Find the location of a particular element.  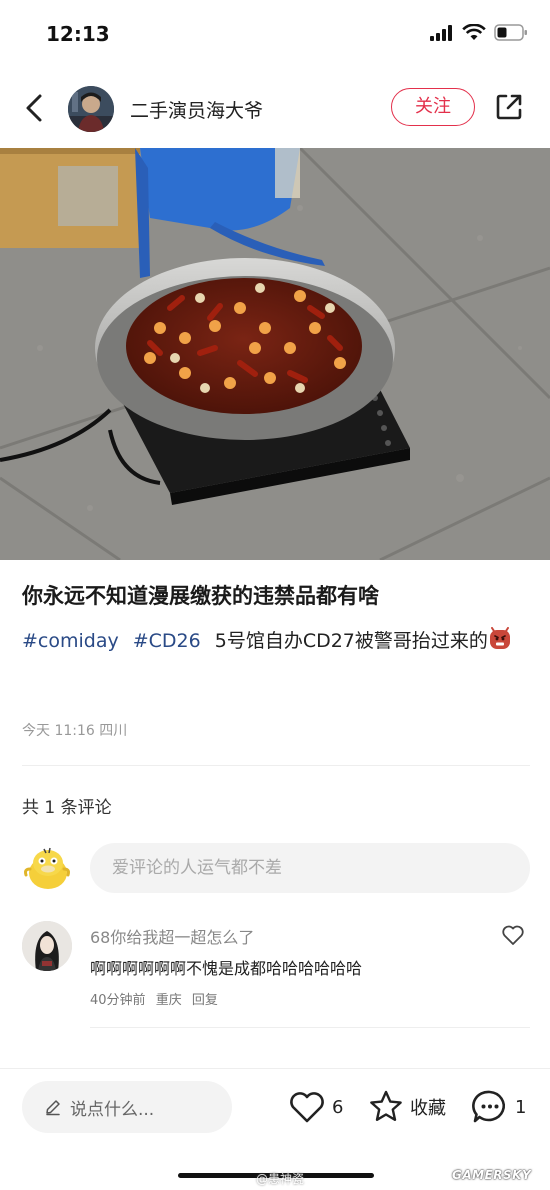

back-button is located at coordinates (35, 108).